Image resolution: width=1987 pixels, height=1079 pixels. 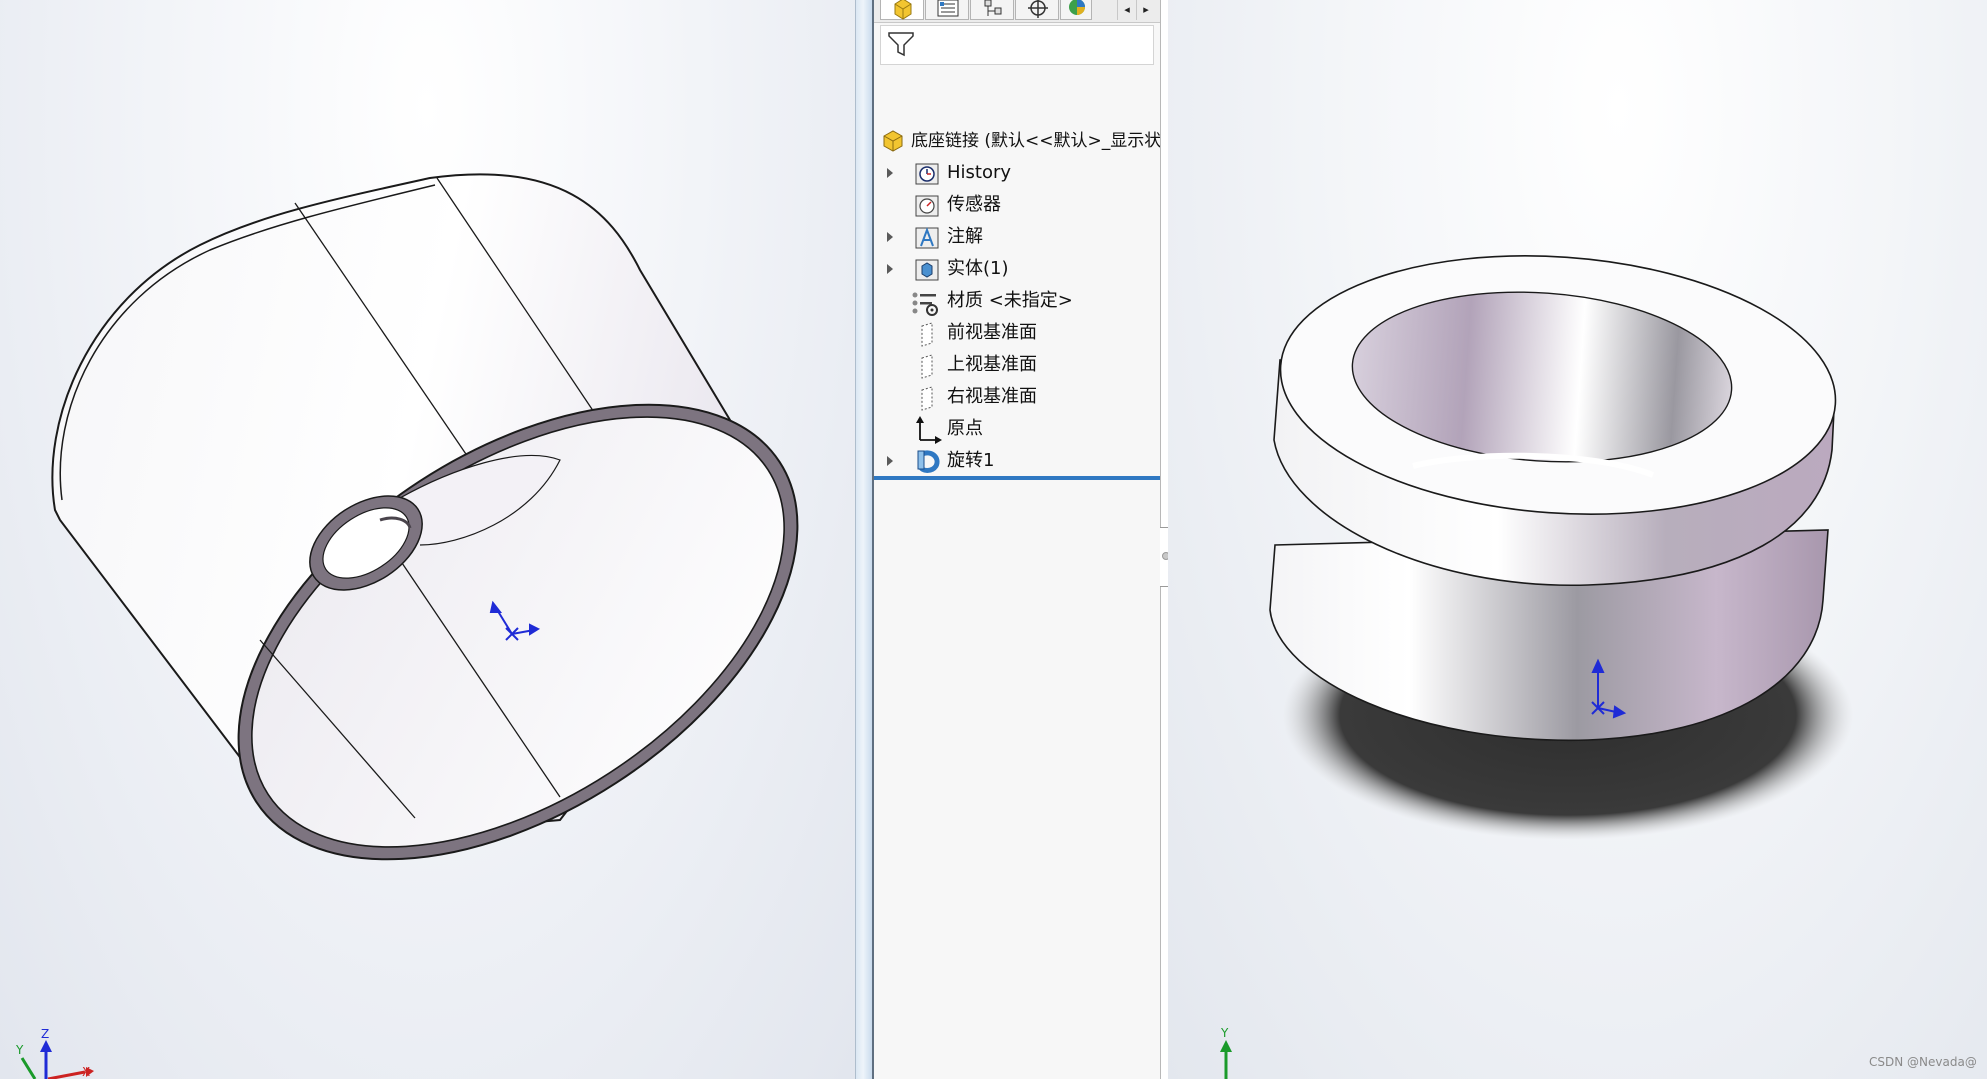 I want to click on tree-item-label: 原点, so click(x=965, y=428).